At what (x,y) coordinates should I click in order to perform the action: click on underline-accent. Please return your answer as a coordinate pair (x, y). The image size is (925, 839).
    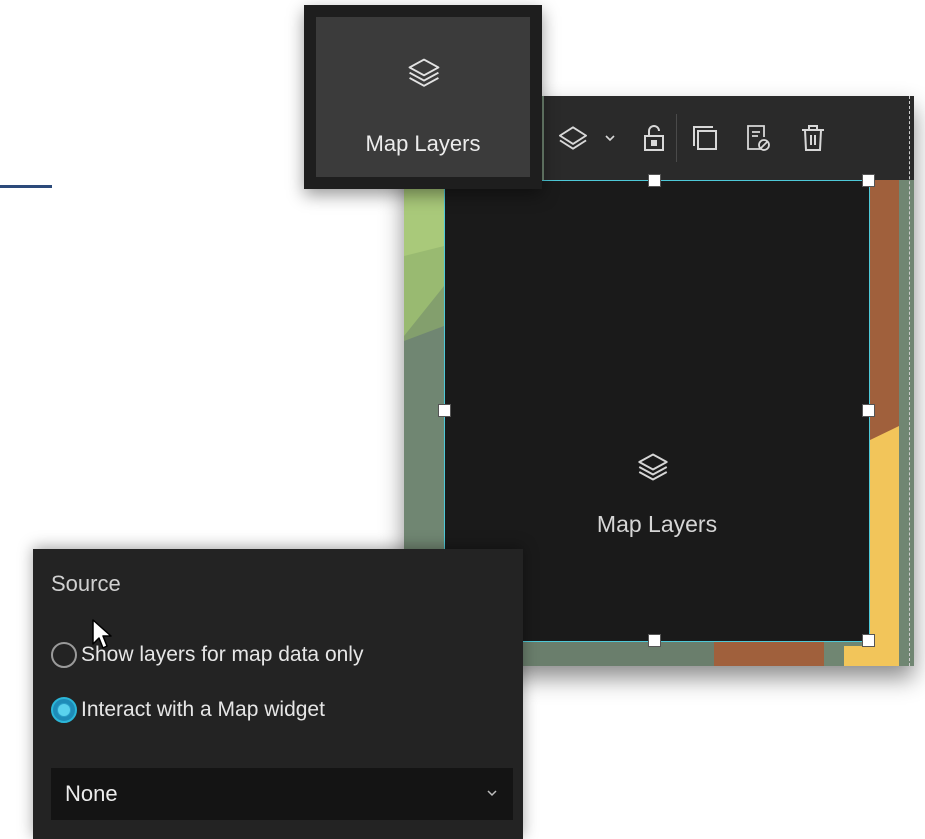
    Looking at the image, I should click on (26, 186).